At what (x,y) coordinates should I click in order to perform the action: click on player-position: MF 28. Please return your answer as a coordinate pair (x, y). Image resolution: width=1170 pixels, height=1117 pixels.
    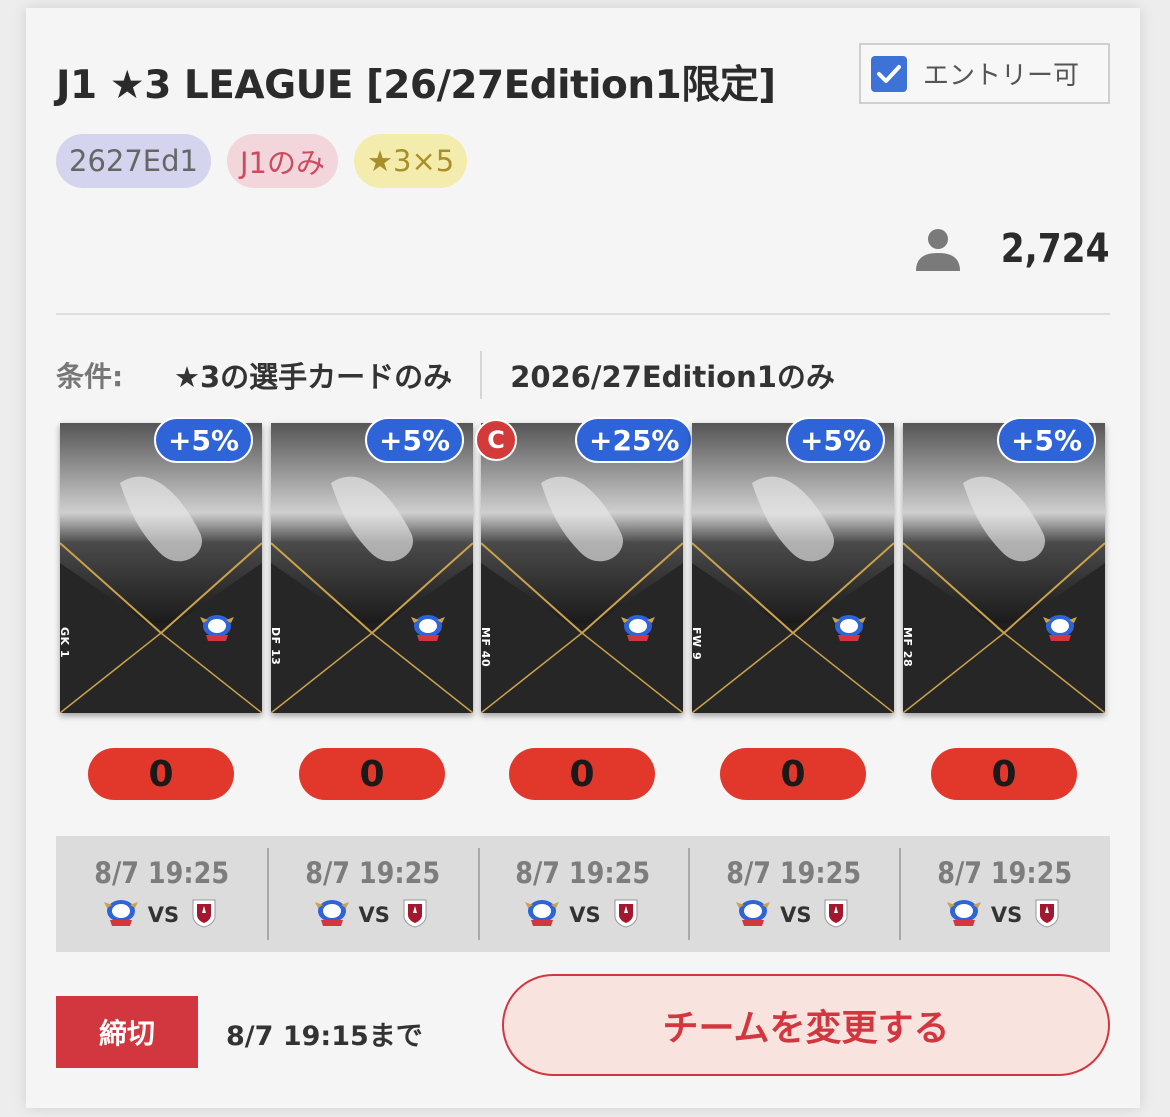
    Looking at the image, I should click on (908, 647).